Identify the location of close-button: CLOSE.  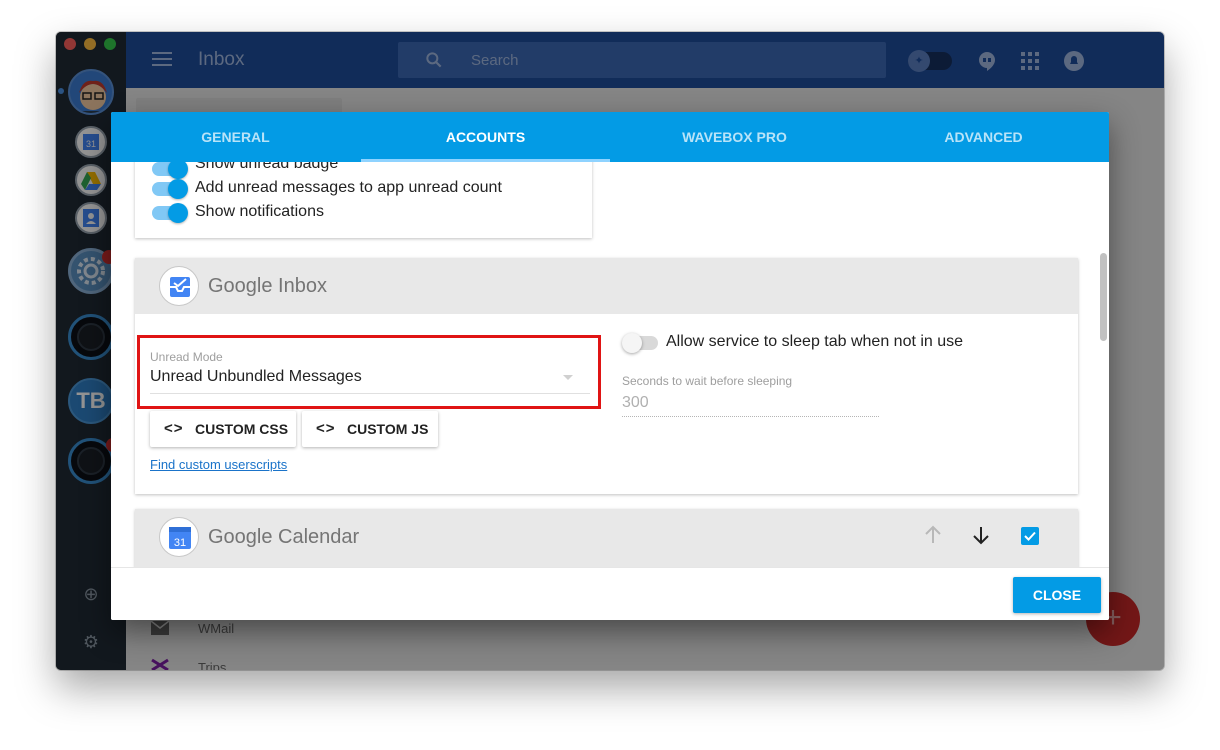
(1057, 595).